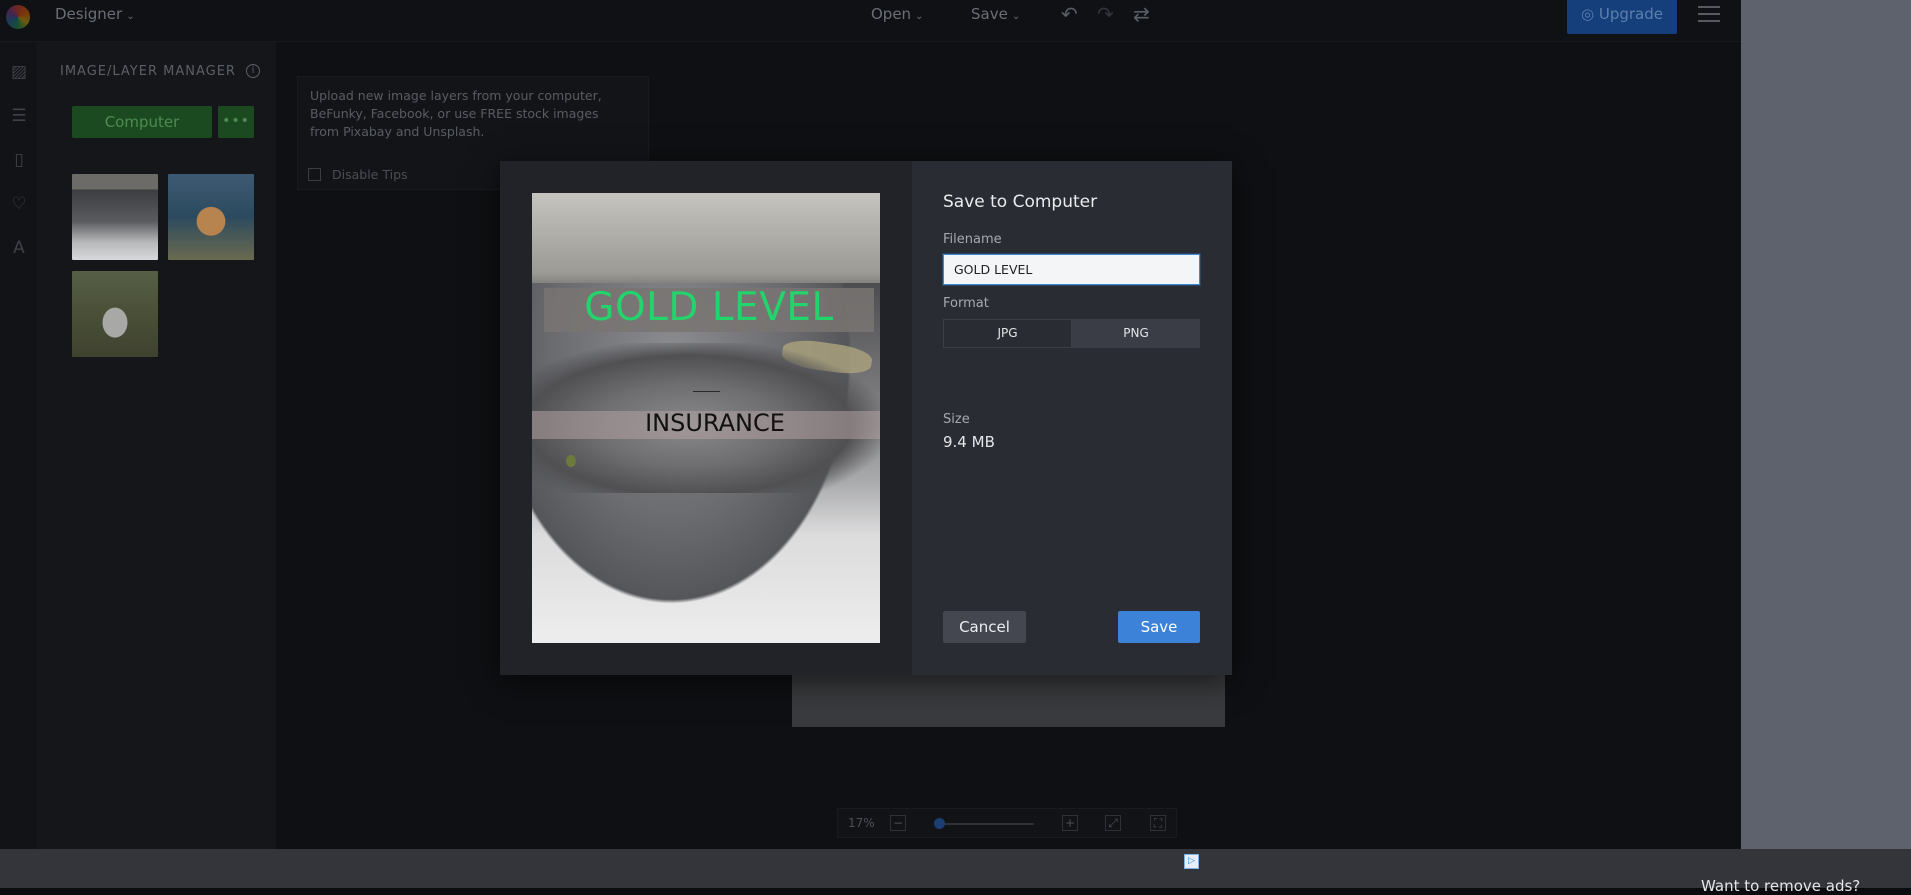  What do you see at coordinates (1159, 627) in the screenshot?
I see `save-button: Save` at bounding box center [1159, 627].